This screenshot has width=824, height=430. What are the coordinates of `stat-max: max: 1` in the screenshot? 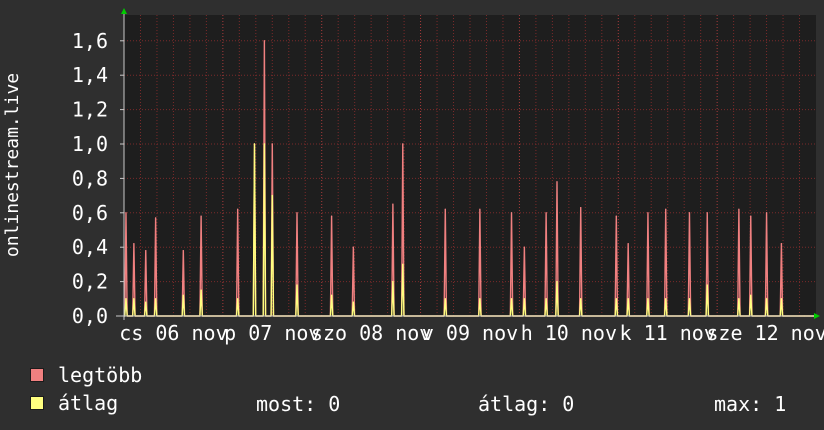 It's located at (750, 404).